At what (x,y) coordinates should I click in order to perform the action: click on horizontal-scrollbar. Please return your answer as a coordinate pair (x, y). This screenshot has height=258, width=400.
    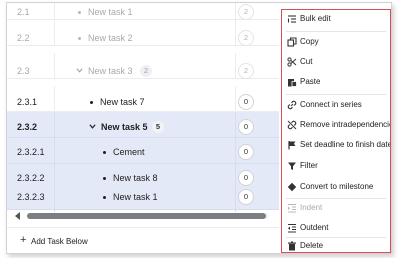
    Looking at the image, I should click on (143, 216).